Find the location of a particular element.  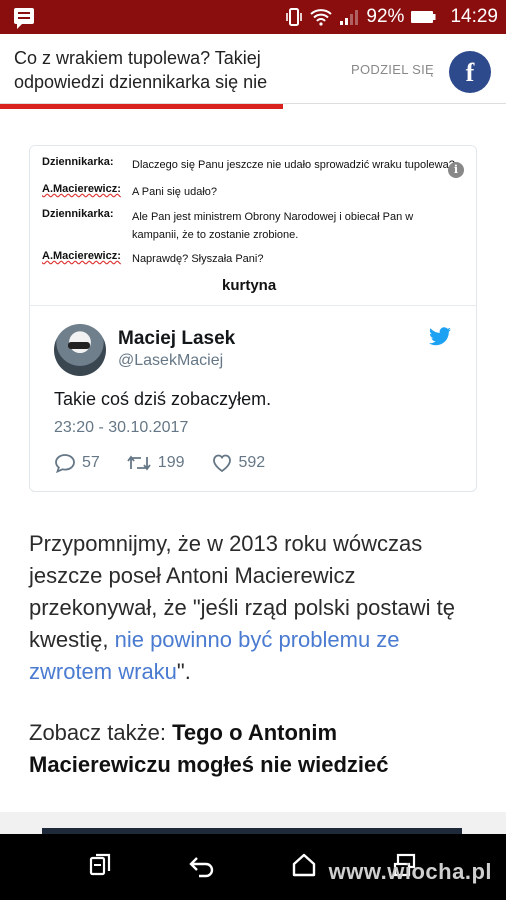

reply-button: 57 is located at coordinates (77, 463).